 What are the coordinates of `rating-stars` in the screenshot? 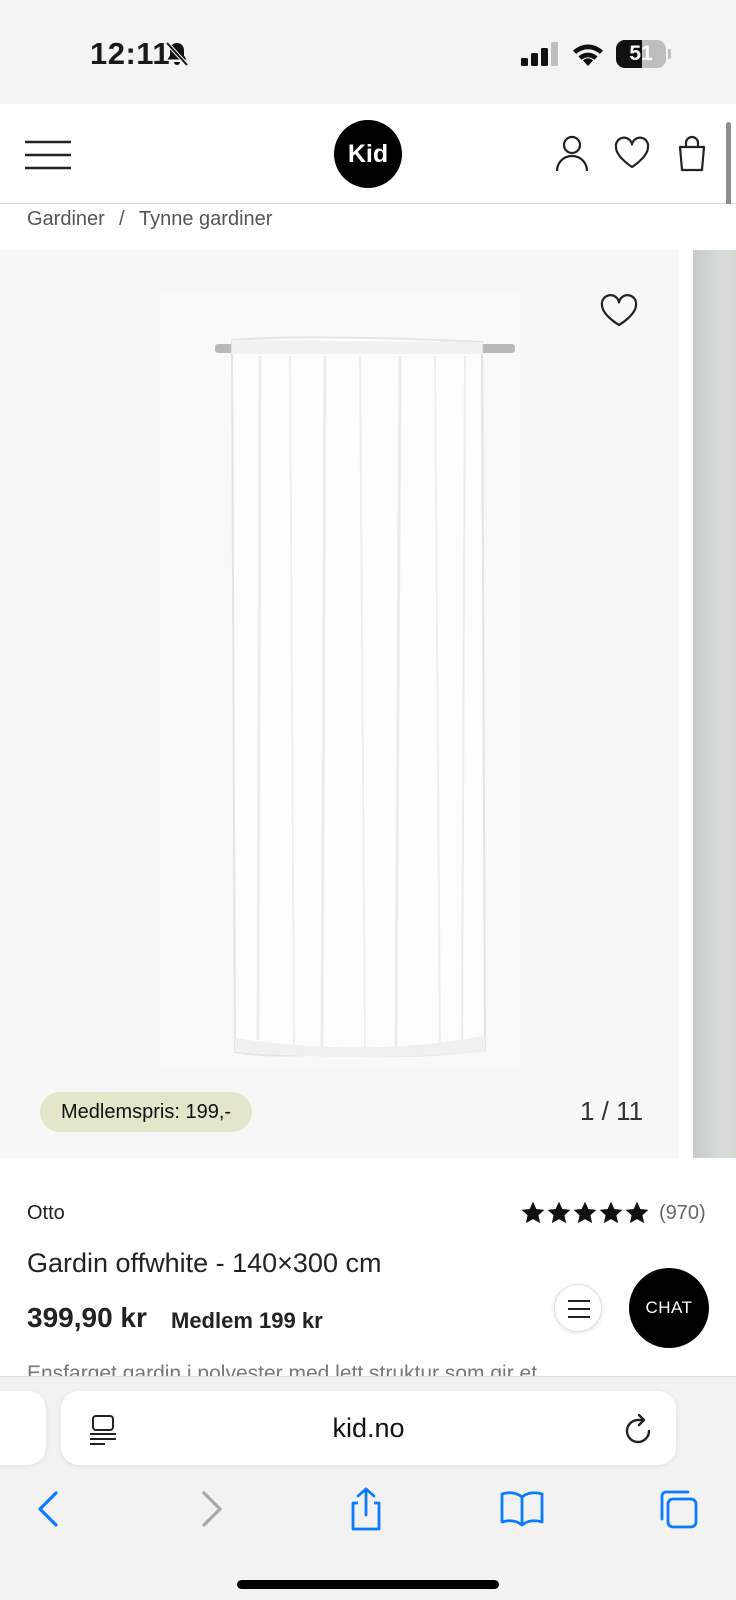 It's located at (585, 1214).